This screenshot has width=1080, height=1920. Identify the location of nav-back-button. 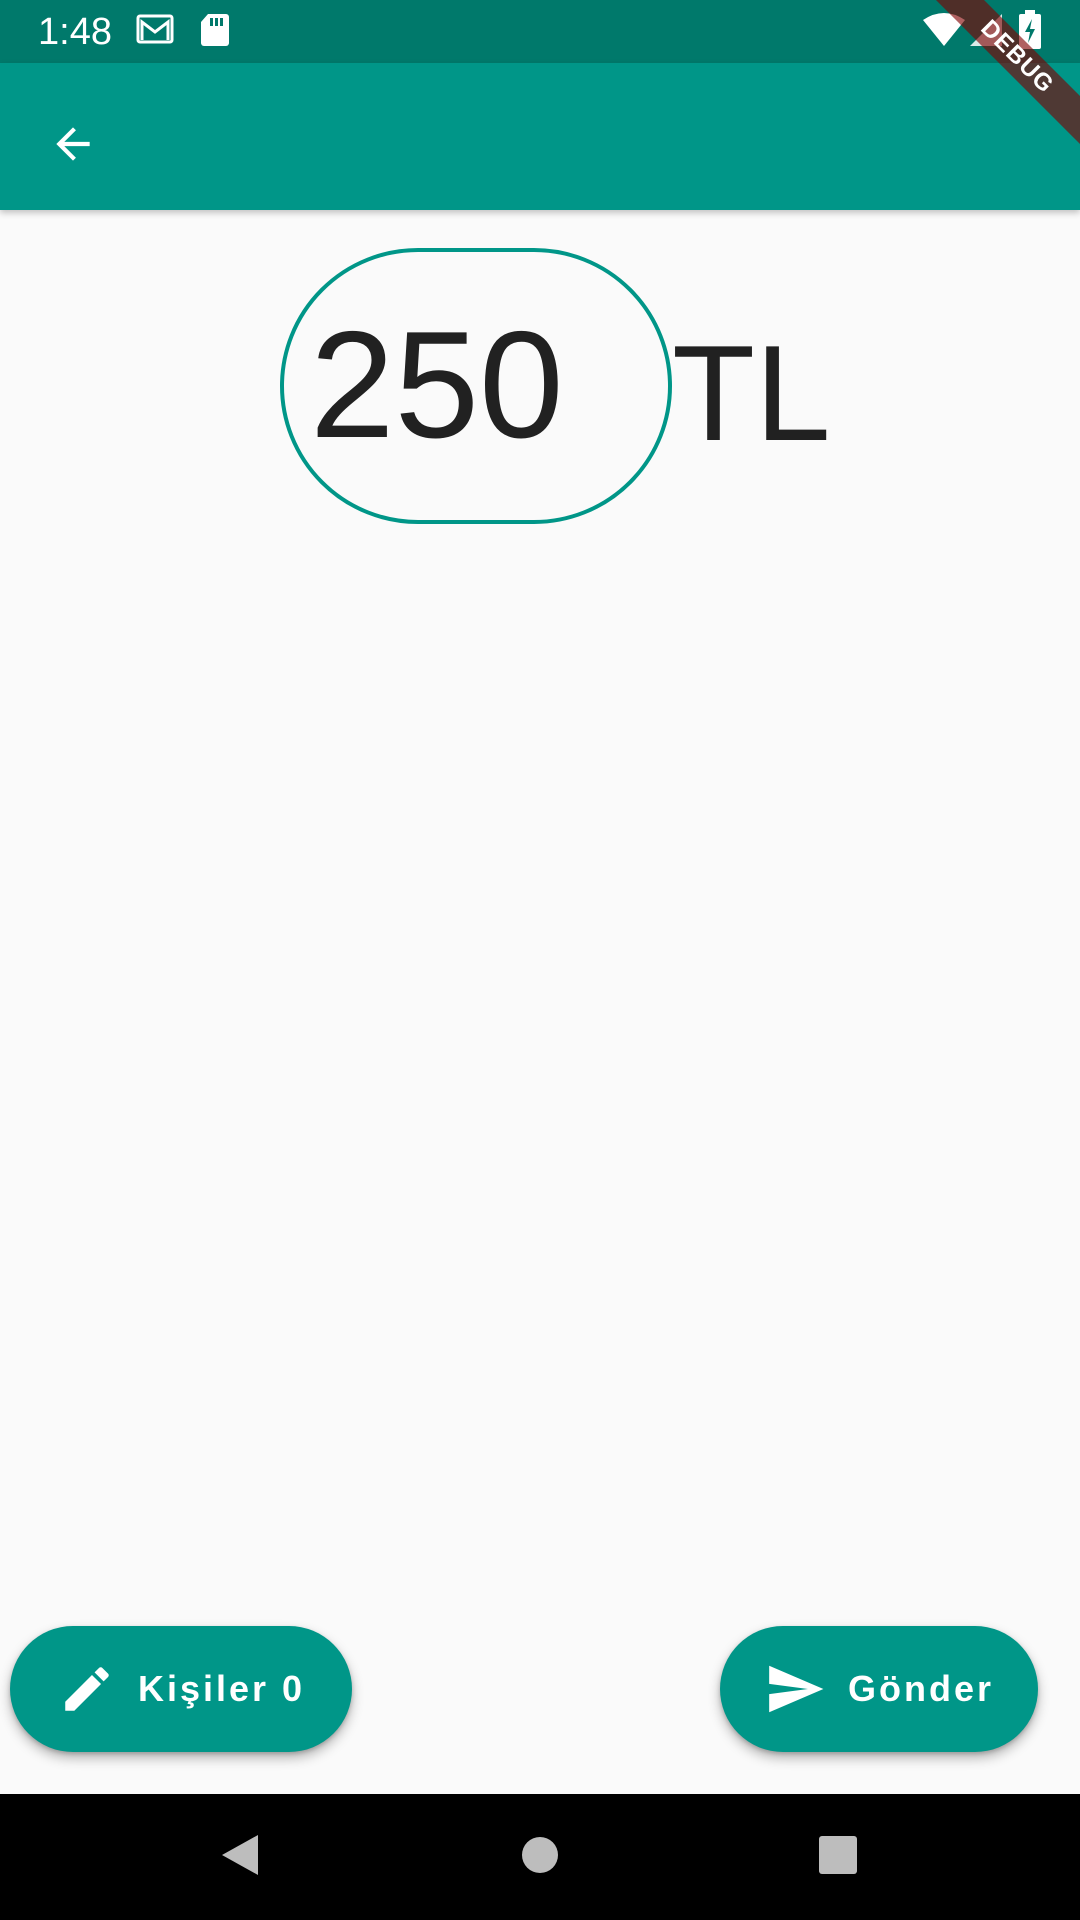
(240, 1857).